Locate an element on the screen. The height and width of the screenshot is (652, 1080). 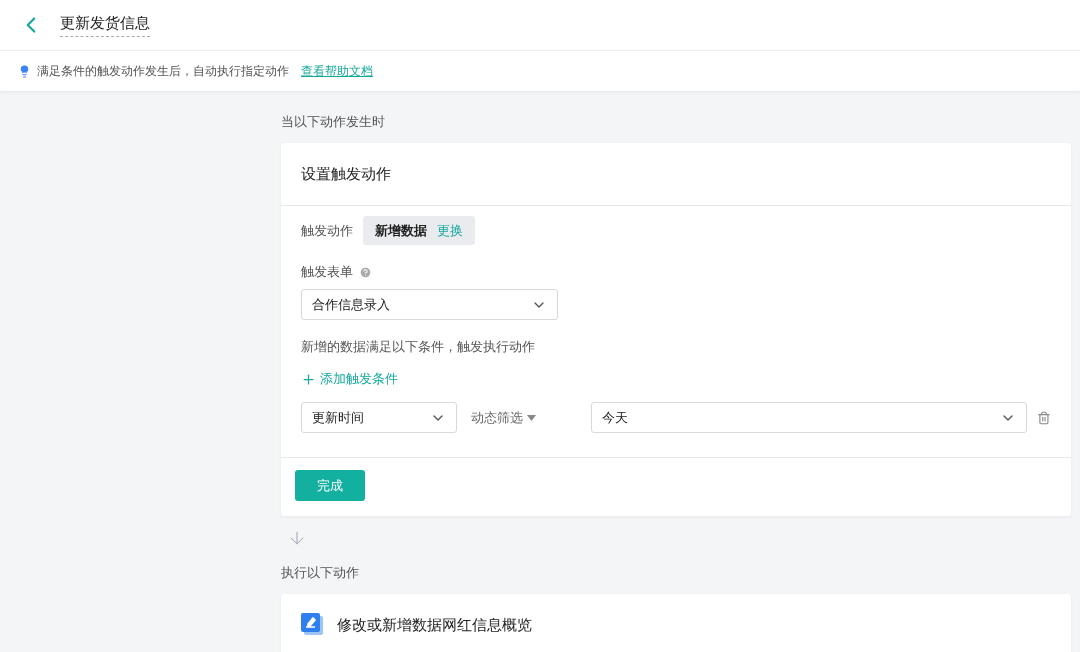
field-label: 触发表单 is located at coordinates (327, 272).